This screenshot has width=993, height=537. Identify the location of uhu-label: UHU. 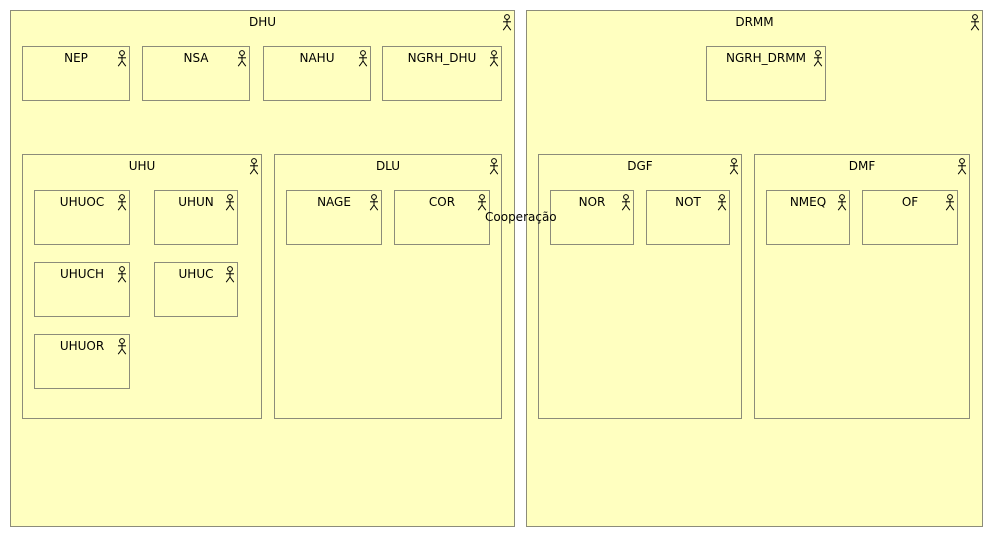
(142, 166).